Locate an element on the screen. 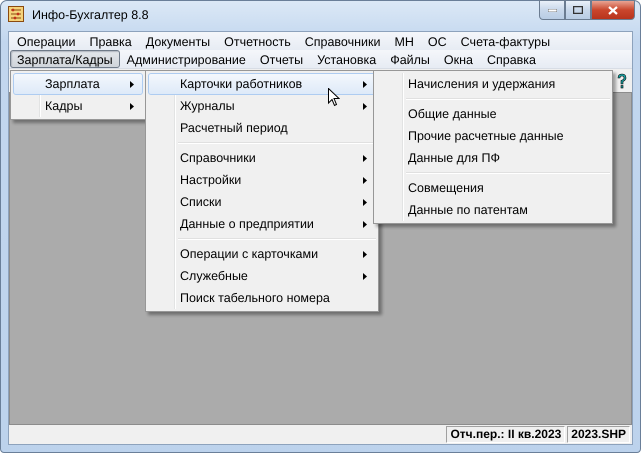  status-panel: Отч.пер.: II кв.2023 is located at coordinates (506, 434).